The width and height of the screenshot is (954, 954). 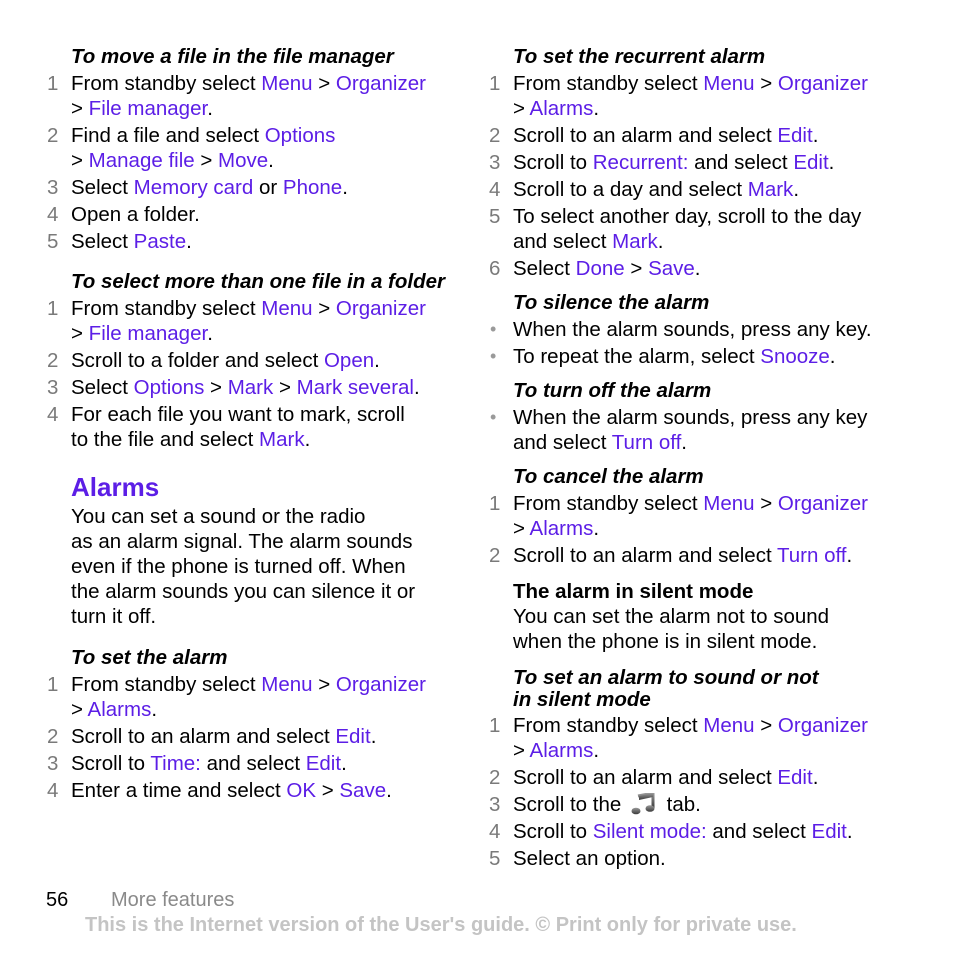 What do you see at coordinates (149, 657) in the screenshot?
I see `section-heading: To set the alarm` at bounding box center [149, 657].